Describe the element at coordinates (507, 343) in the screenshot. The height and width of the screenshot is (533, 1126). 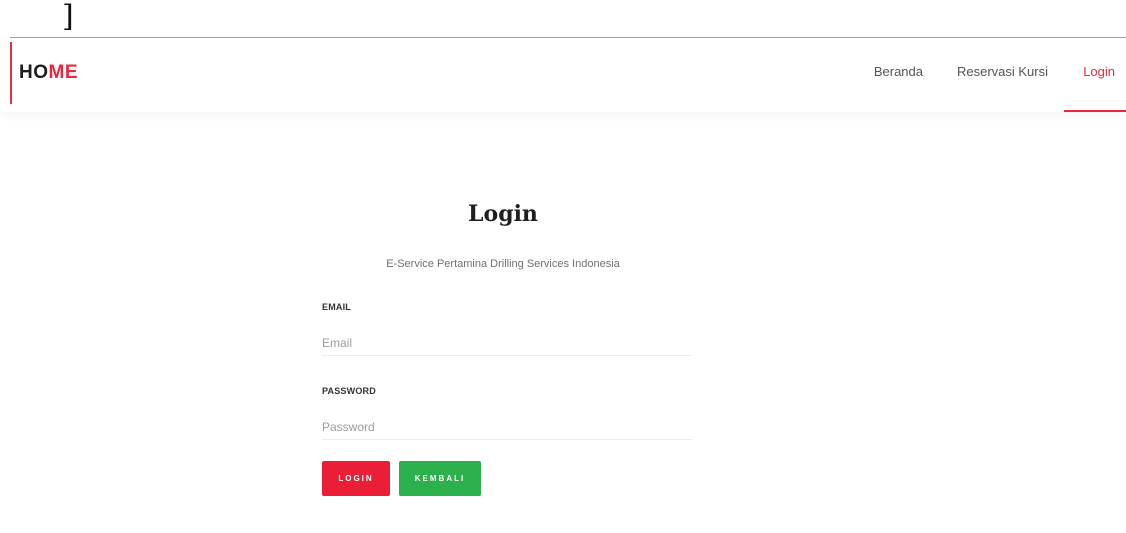
I see `email-field` at that location.